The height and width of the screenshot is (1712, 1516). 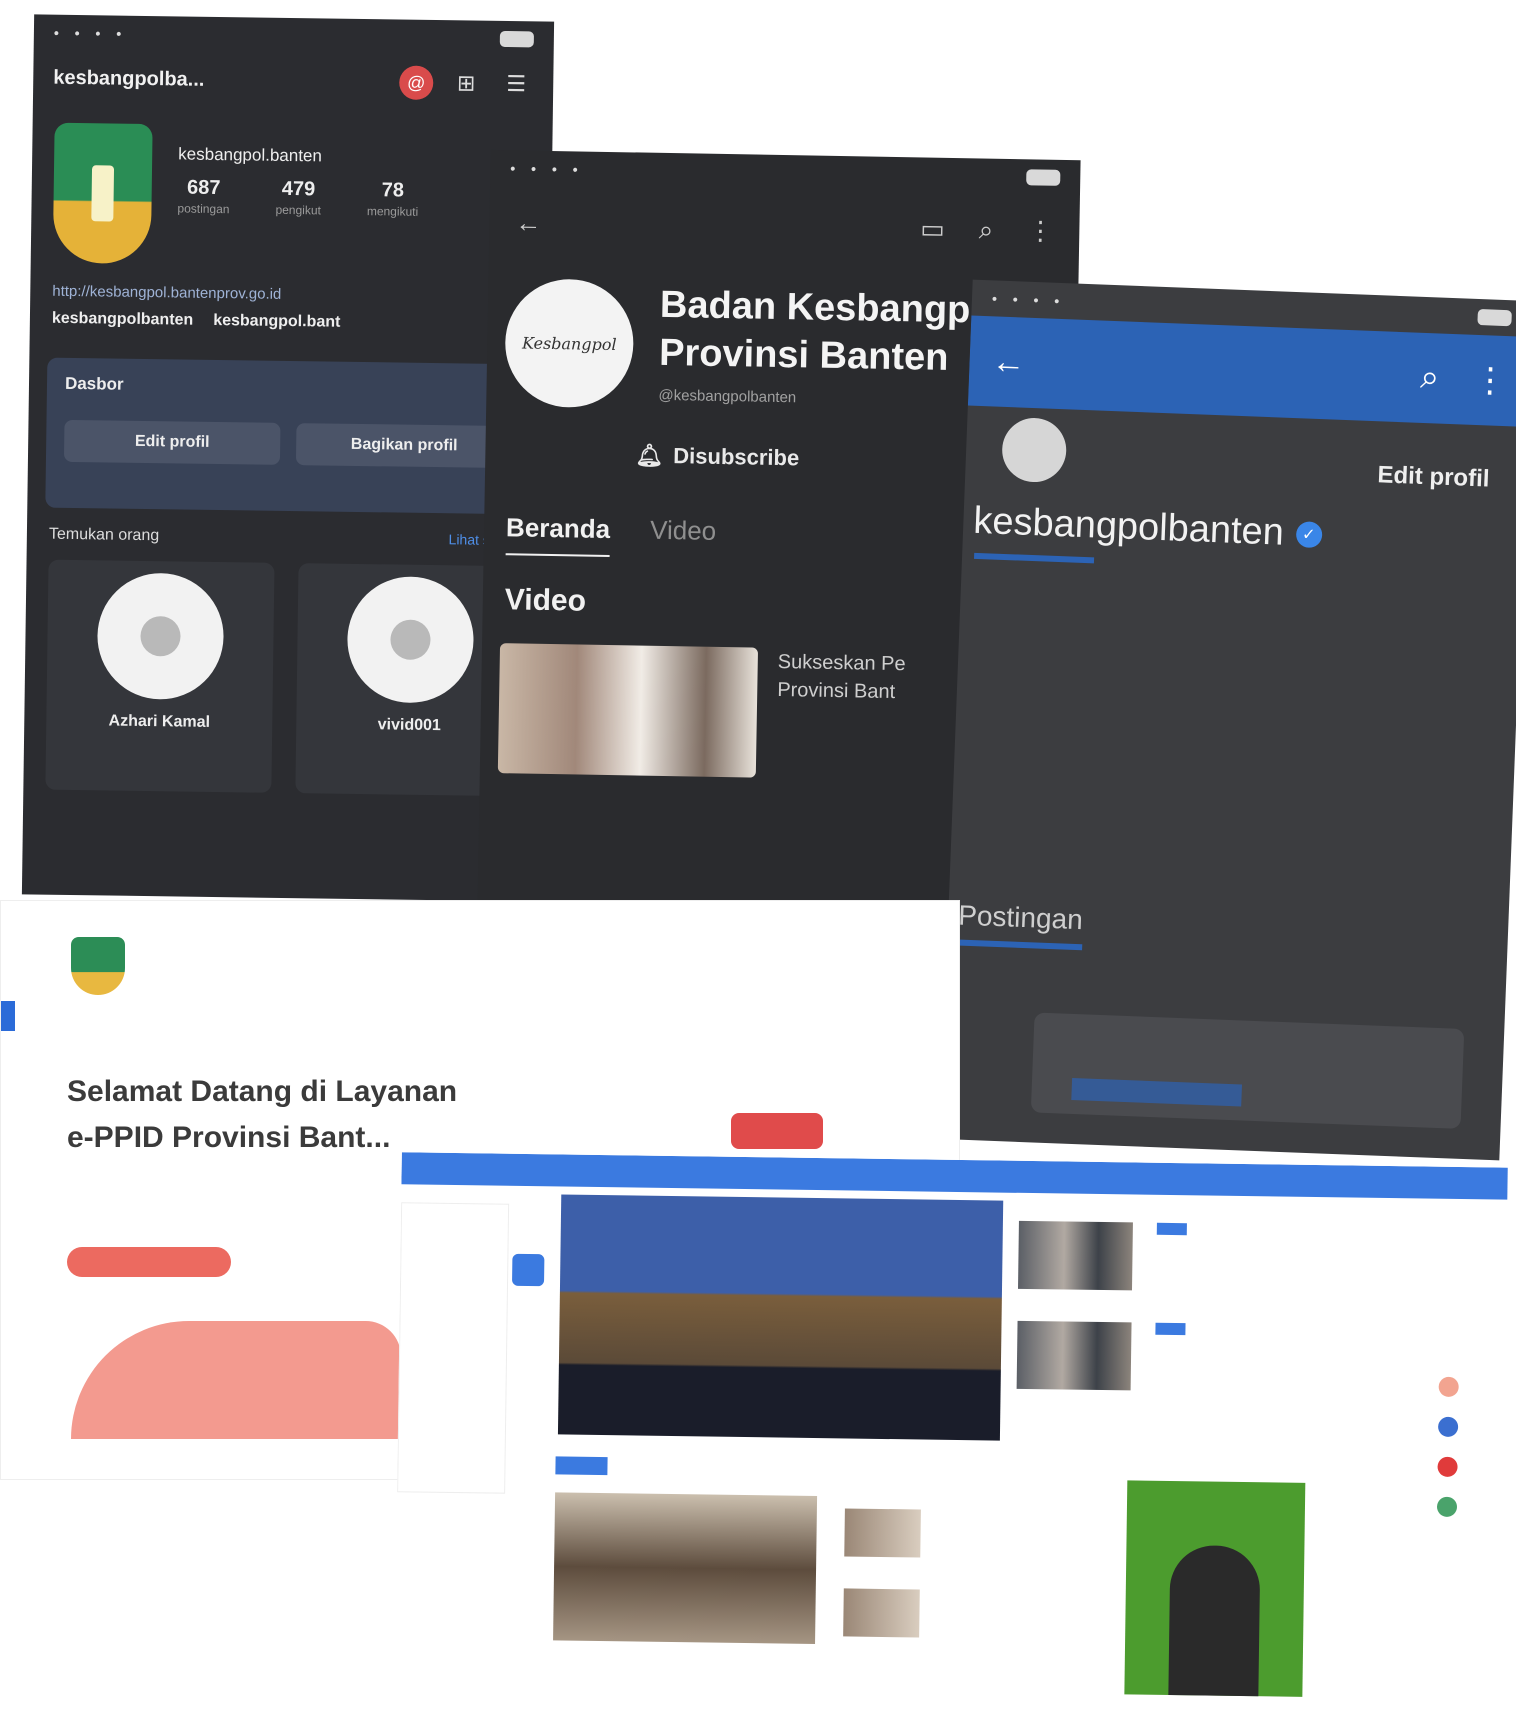 I want to click on username-underline, so click(x=1034, y=558).